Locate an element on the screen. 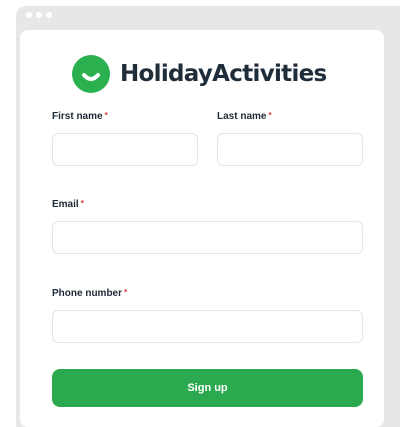 The height and width of the screenshot is (427, 400). first-name-label: First name * is located at coordinates (80, 117).